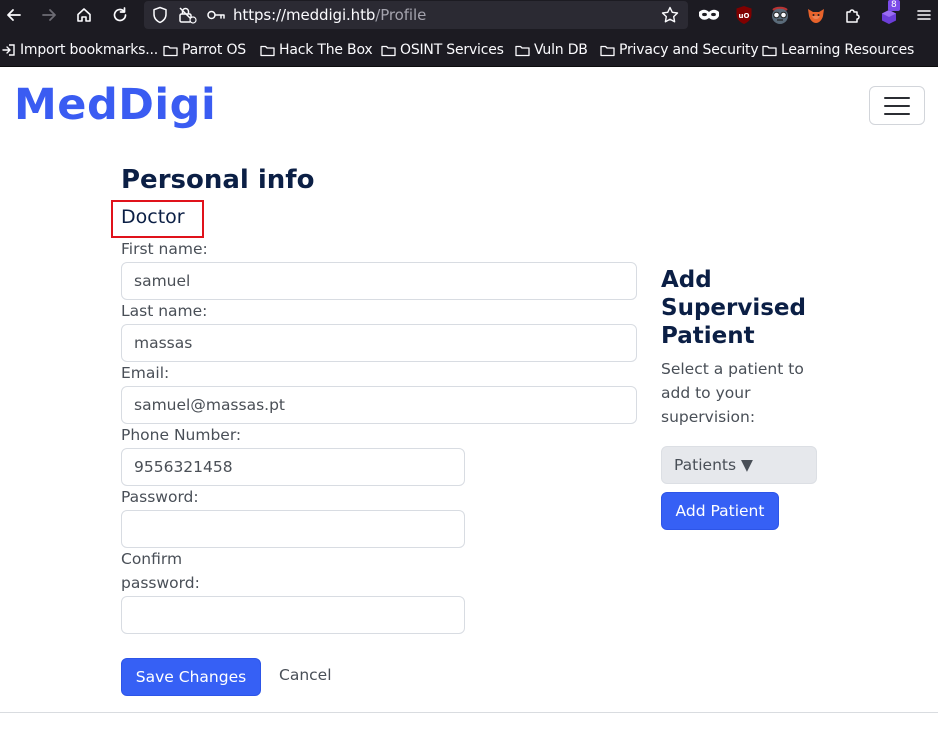 This screenshot has height=755, width=938. I want to click on supervise-title: Add Supervised Patient, so click(751, 308).